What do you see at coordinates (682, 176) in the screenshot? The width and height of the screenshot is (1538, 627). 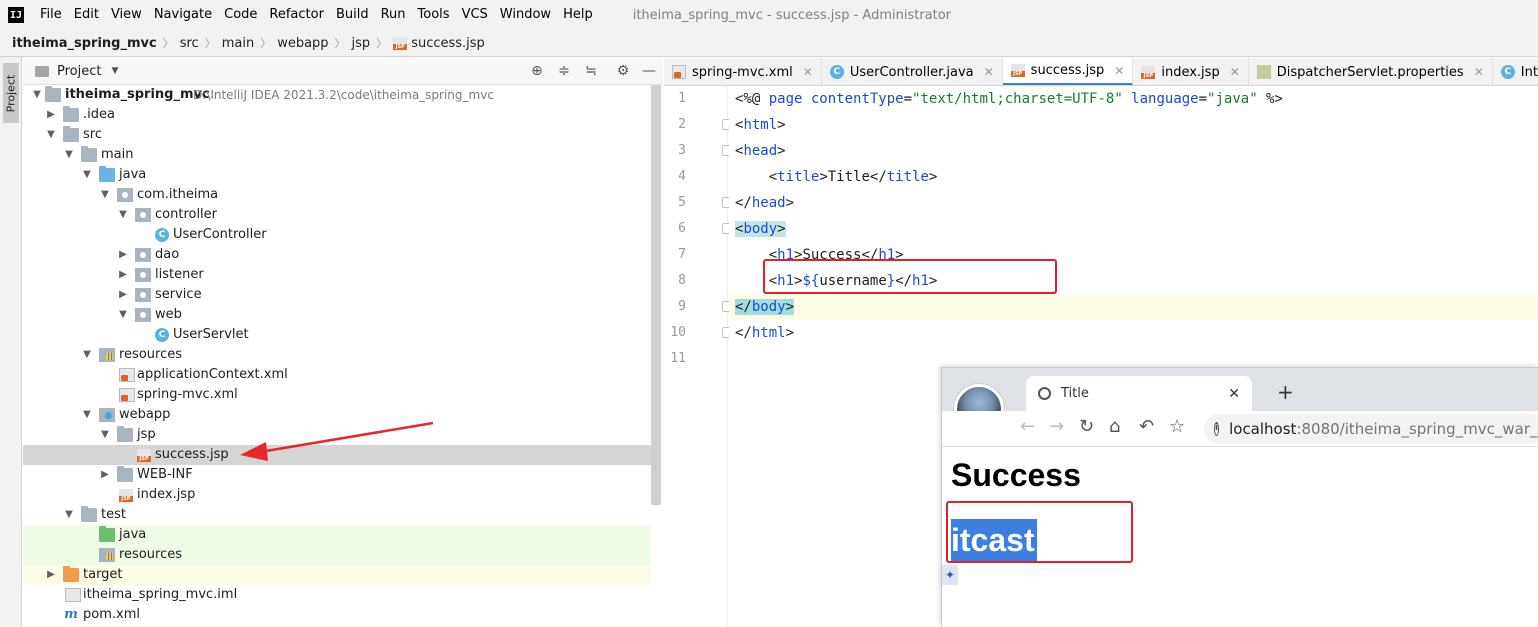 I see `line-number: 4` at bounding box center [682, 176].